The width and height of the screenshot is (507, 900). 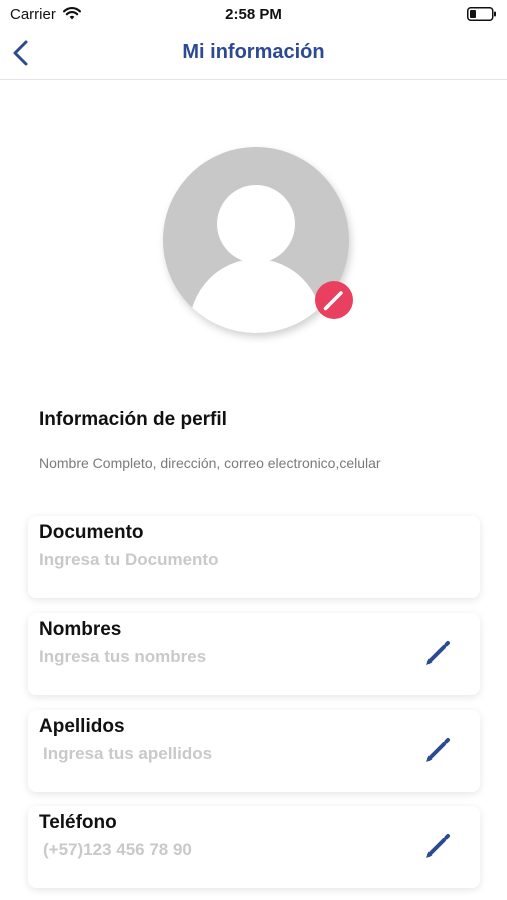 I want to click on edit-apellidos-button, so click(x=438, y=750).